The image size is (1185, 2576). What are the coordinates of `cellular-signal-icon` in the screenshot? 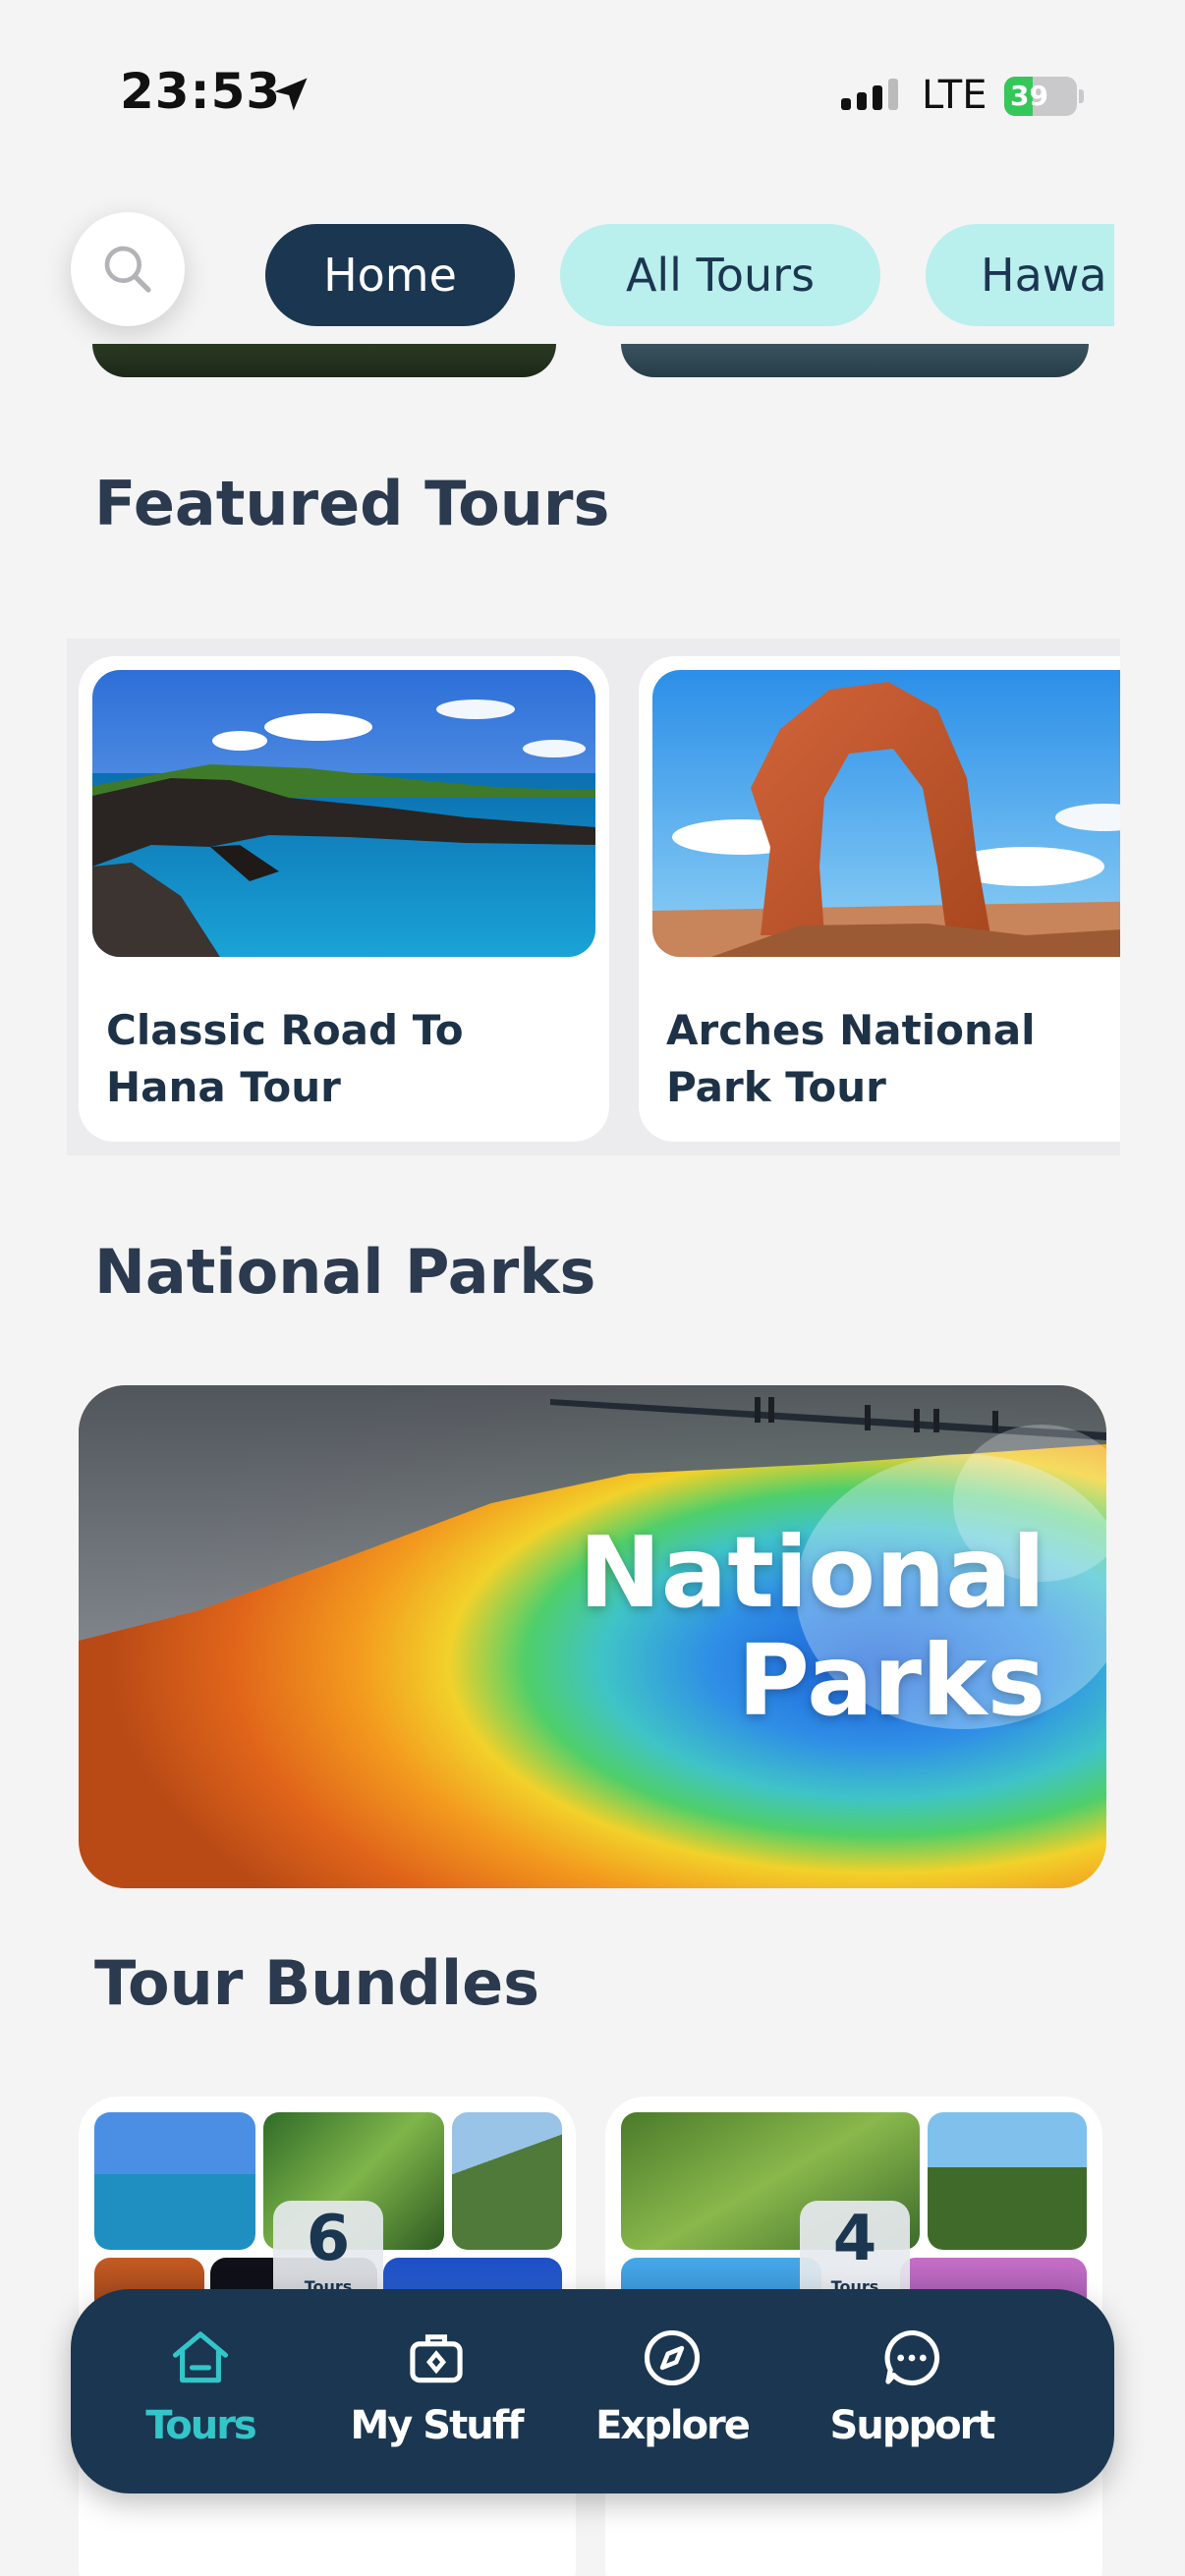 It's located at (870, 94).